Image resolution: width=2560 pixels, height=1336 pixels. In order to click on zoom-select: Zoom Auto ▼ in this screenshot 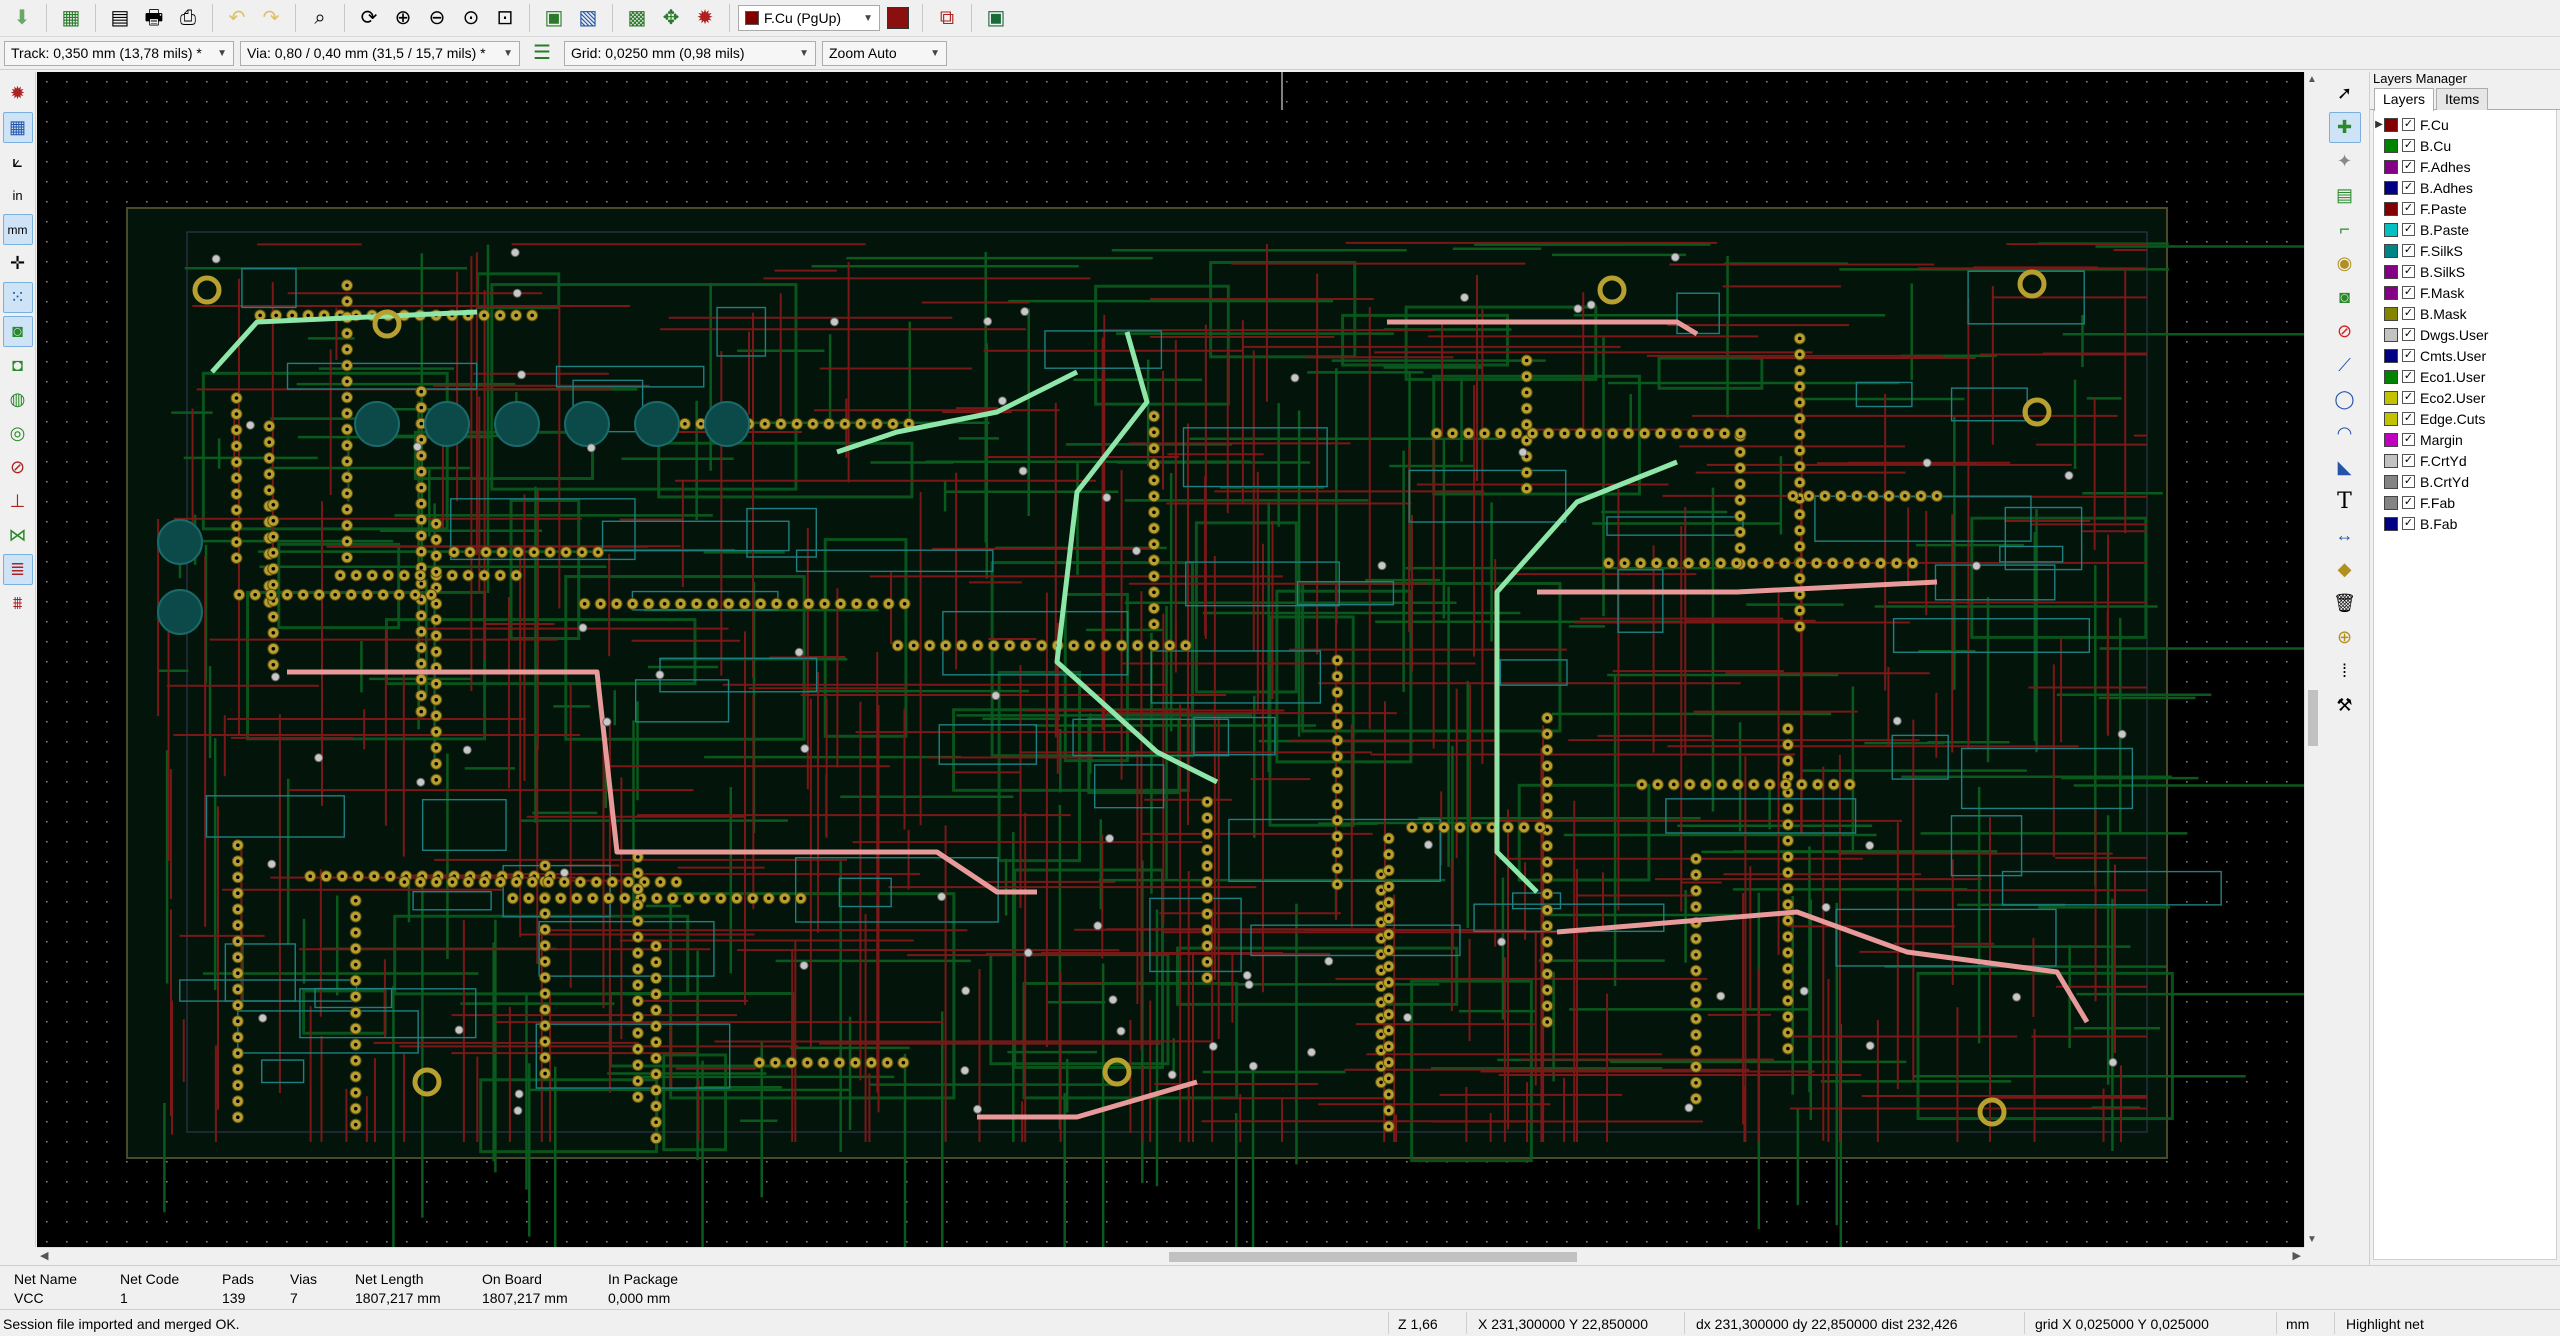, I will do `click(884, 53)`.